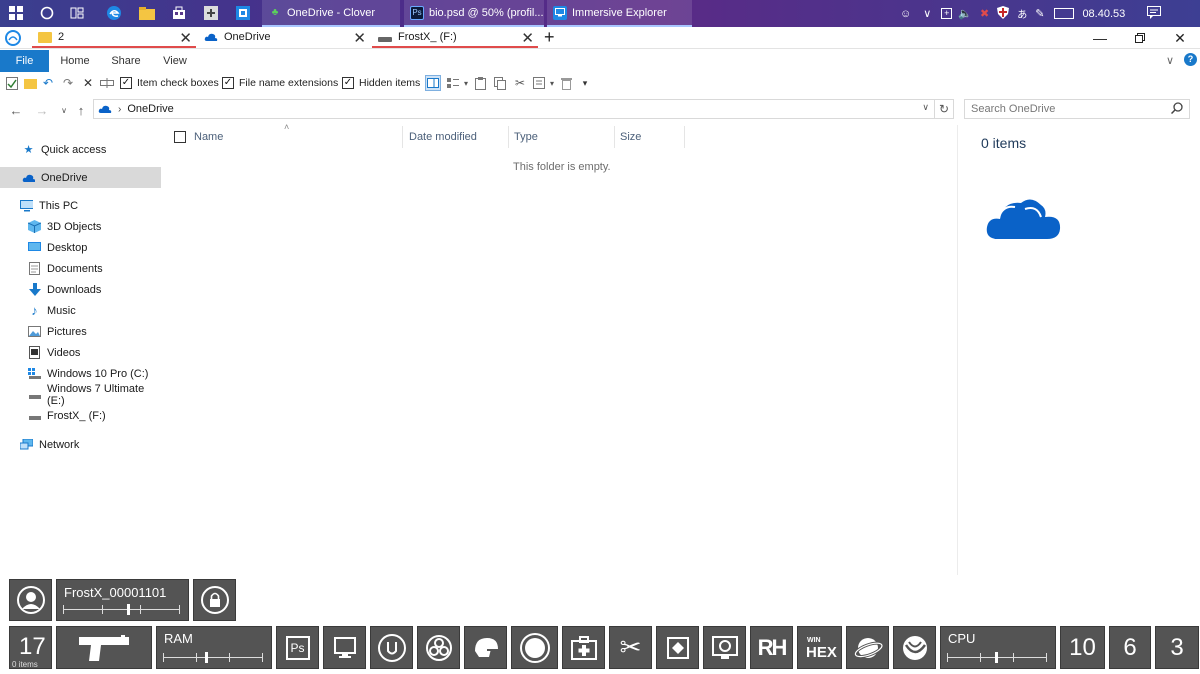 This screenshot has width=1200, height=674. I want to click on u-tile, so click(391, 647).